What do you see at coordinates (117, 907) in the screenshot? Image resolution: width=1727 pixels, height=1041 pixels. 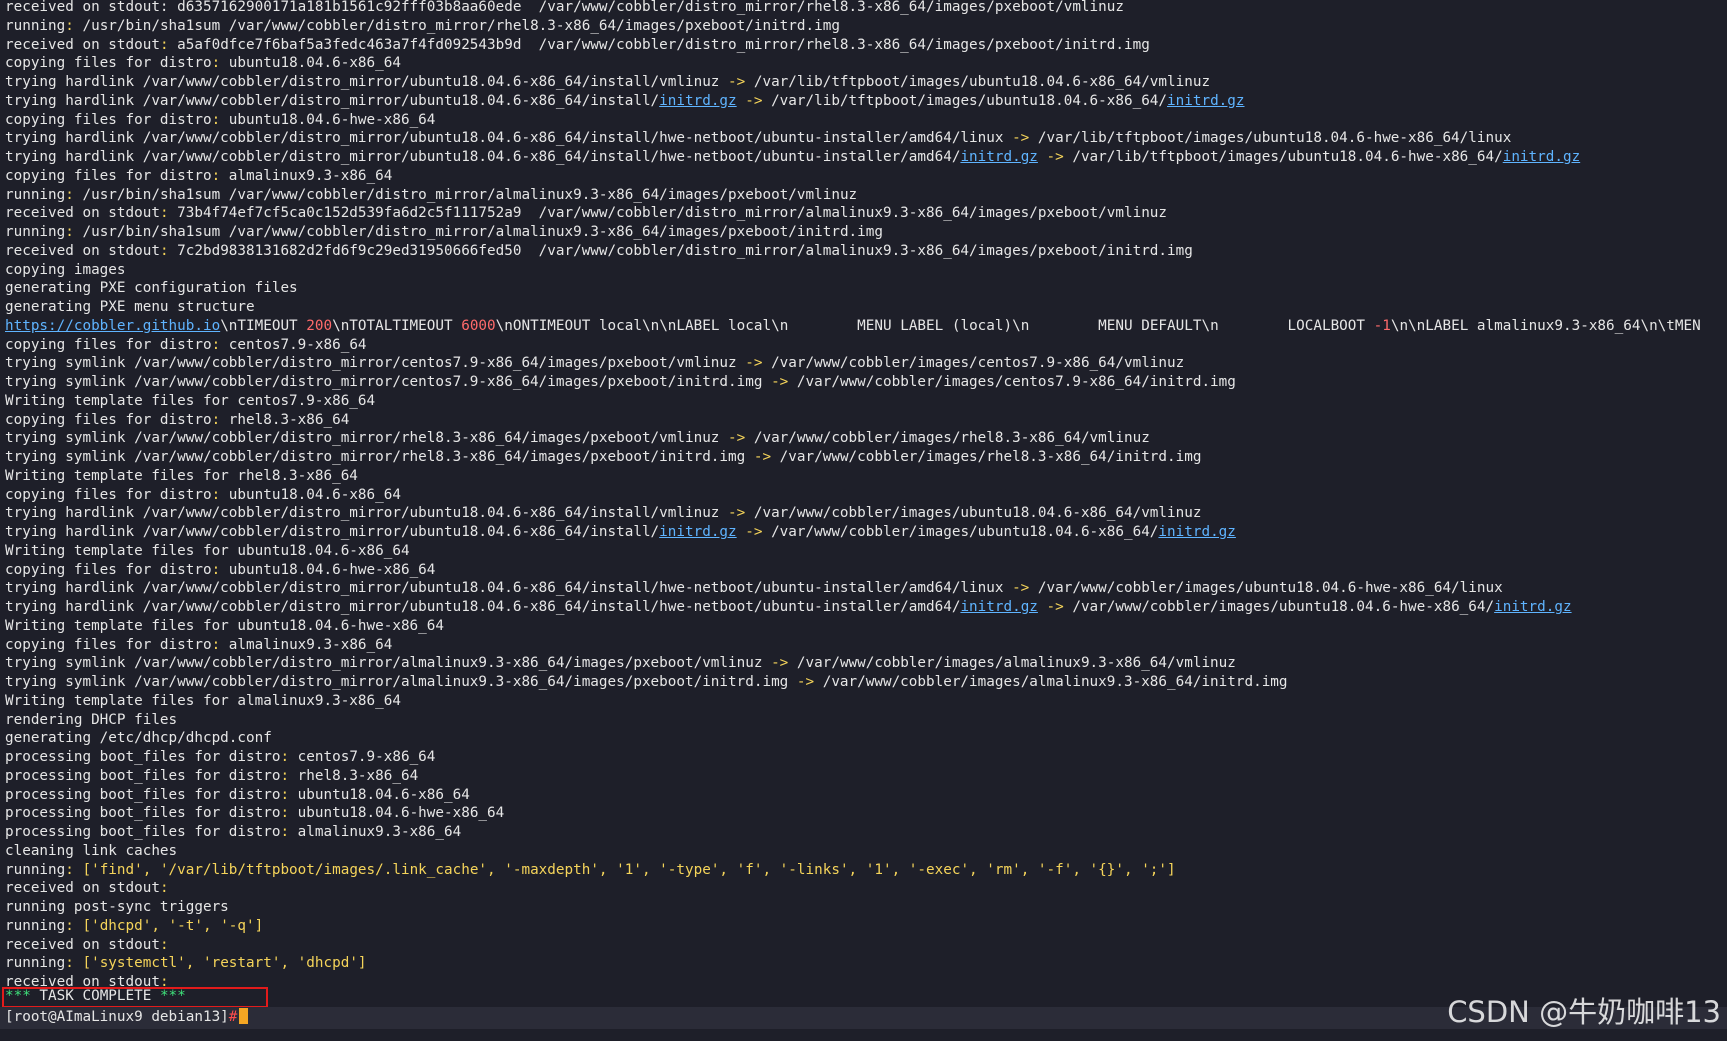 I see `terminal-text: running post-sync triggers` at bounding box center [117, 907].